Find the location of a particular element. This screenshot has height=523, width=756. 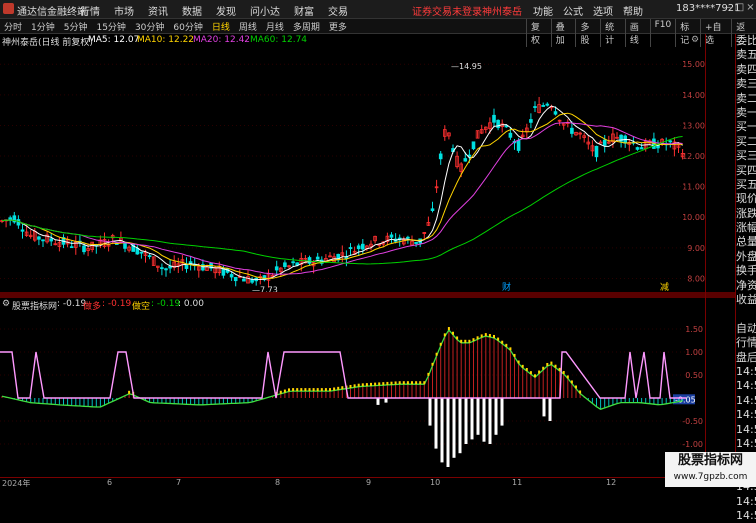

period-tab: 分时 is located at coordinates (13, 26).